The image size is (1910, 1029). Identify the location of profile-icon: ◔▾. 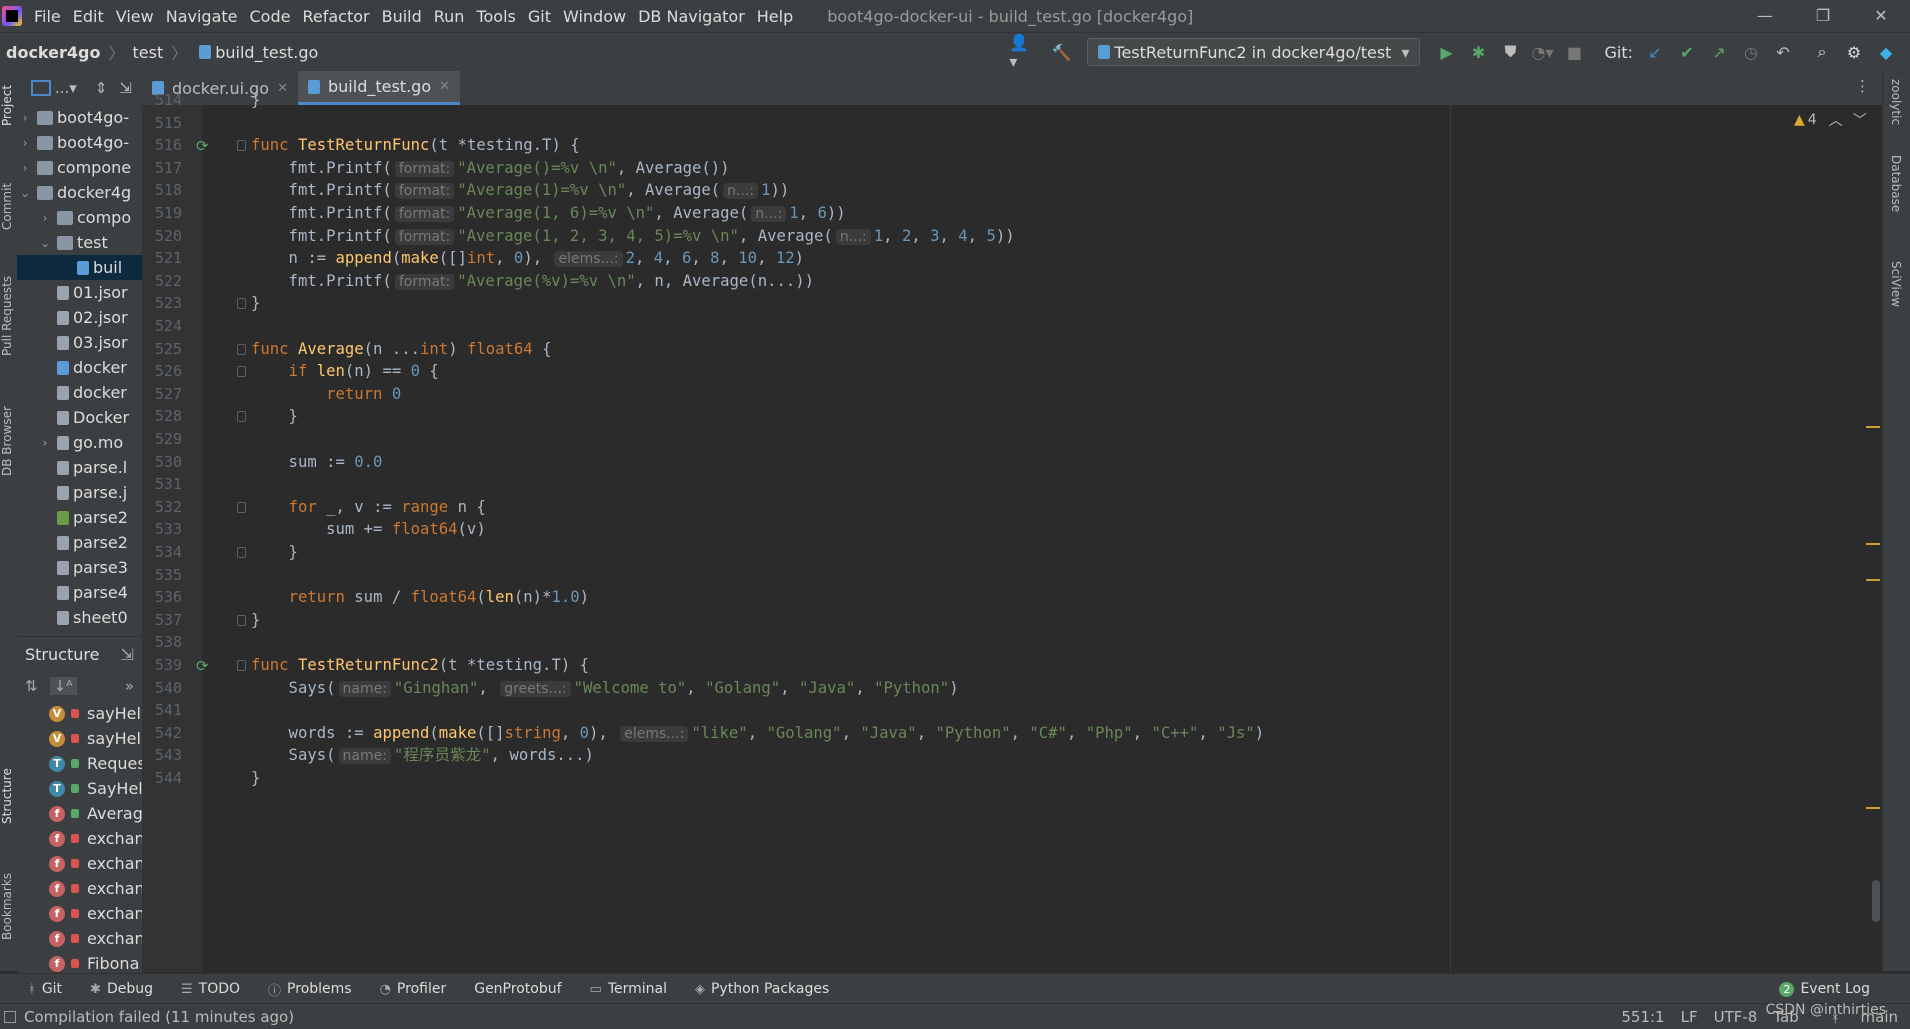
(1542, 52).